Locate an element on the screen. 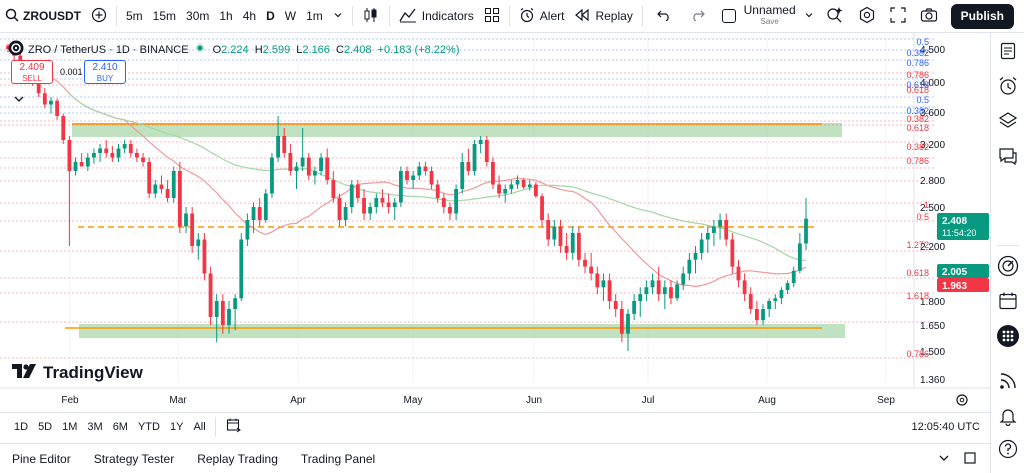 This screenshot has height=473, width=1024. object-tree-button is located at coordinates (1008, 122).